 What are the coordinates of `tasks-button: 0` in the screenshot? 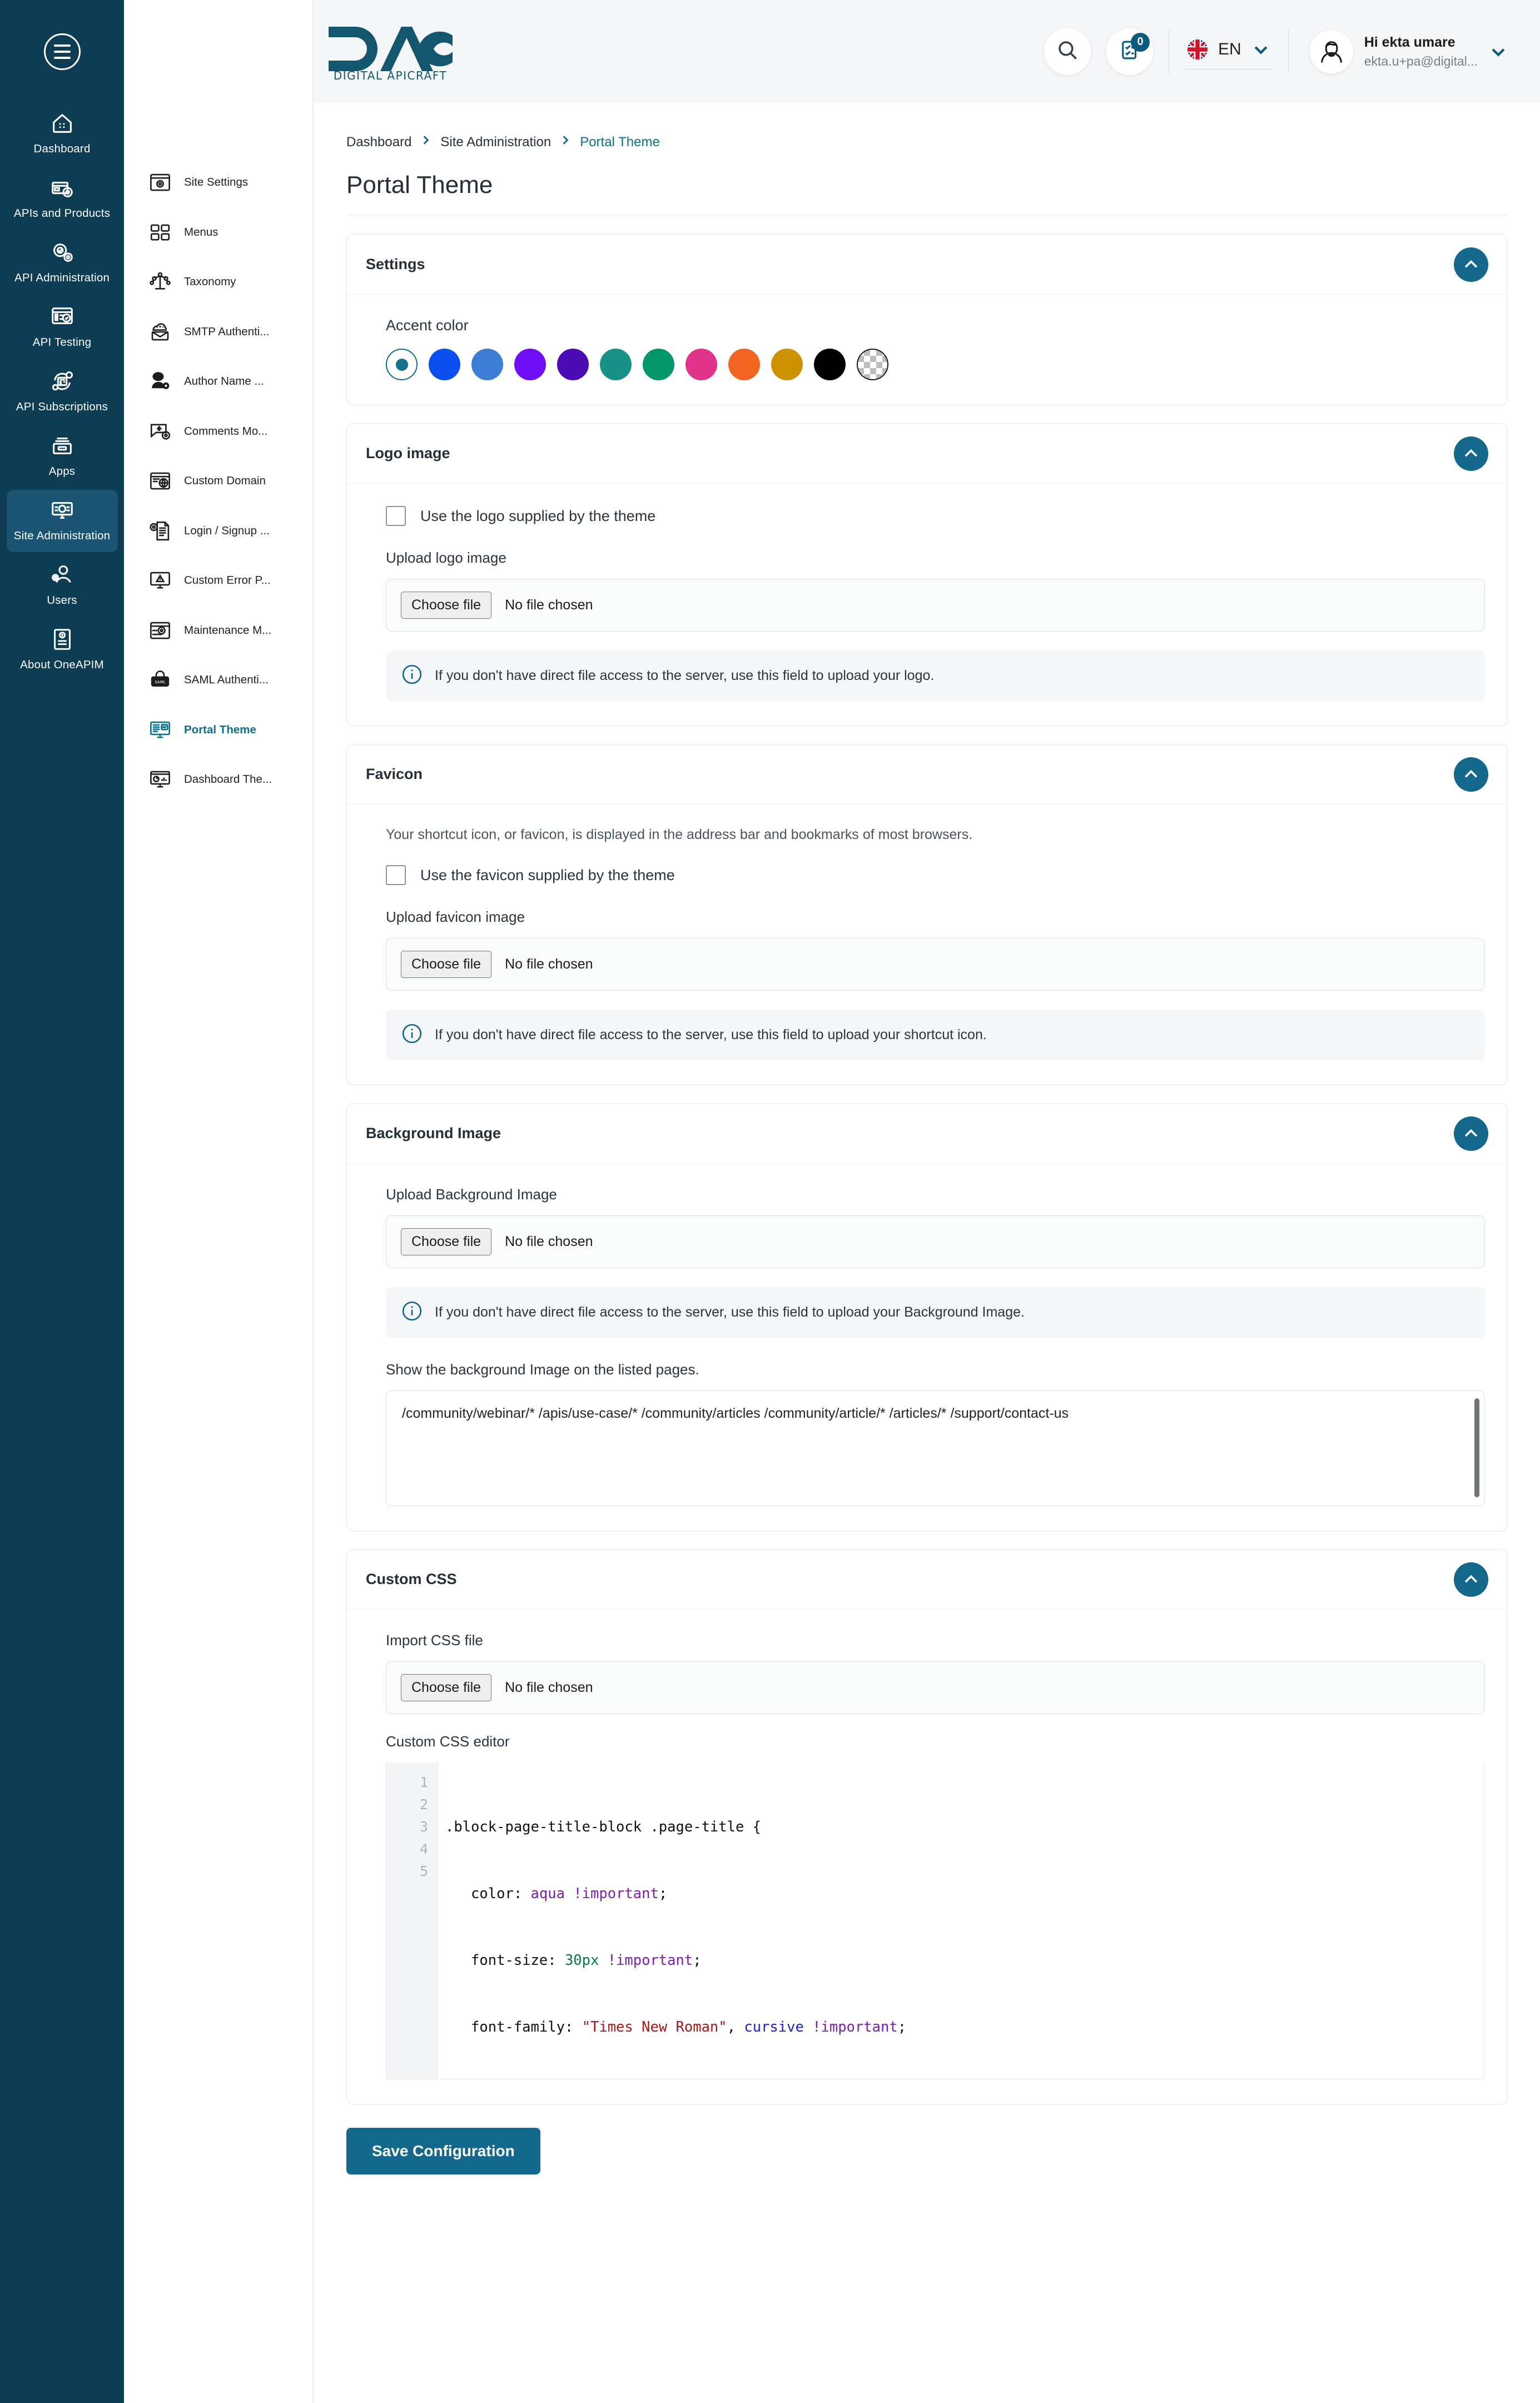 It's located at (1130, 51).